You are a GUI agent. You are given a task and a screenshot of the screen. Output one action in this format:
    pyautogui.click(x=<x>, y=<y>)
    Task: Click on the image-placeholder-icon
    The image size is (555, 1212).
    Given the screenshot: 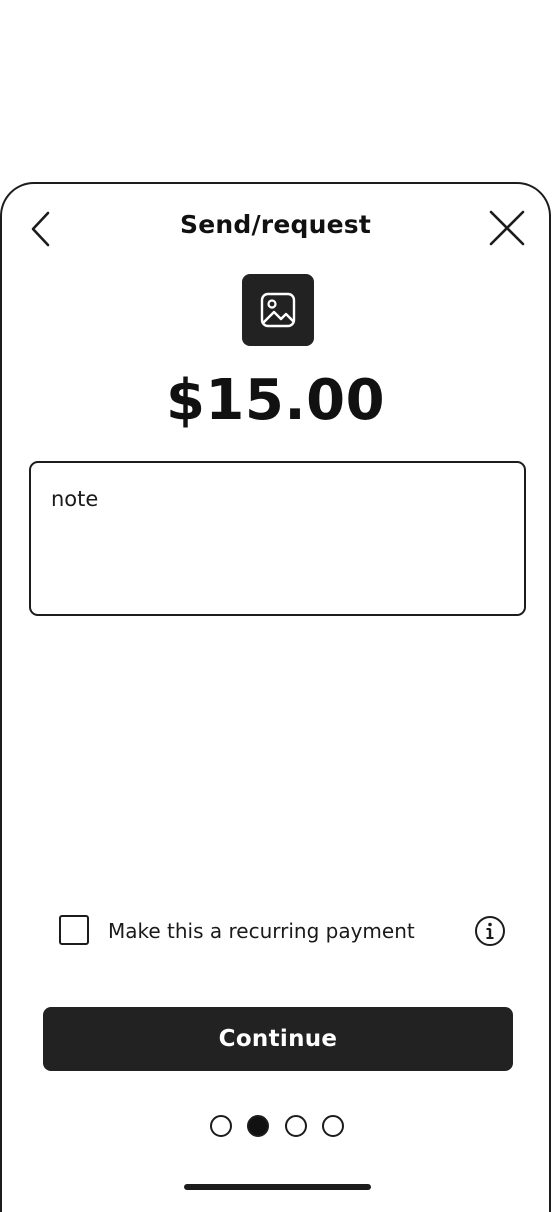 What is the action you would take?
    pyautogui.click(x=278, y=310)
    